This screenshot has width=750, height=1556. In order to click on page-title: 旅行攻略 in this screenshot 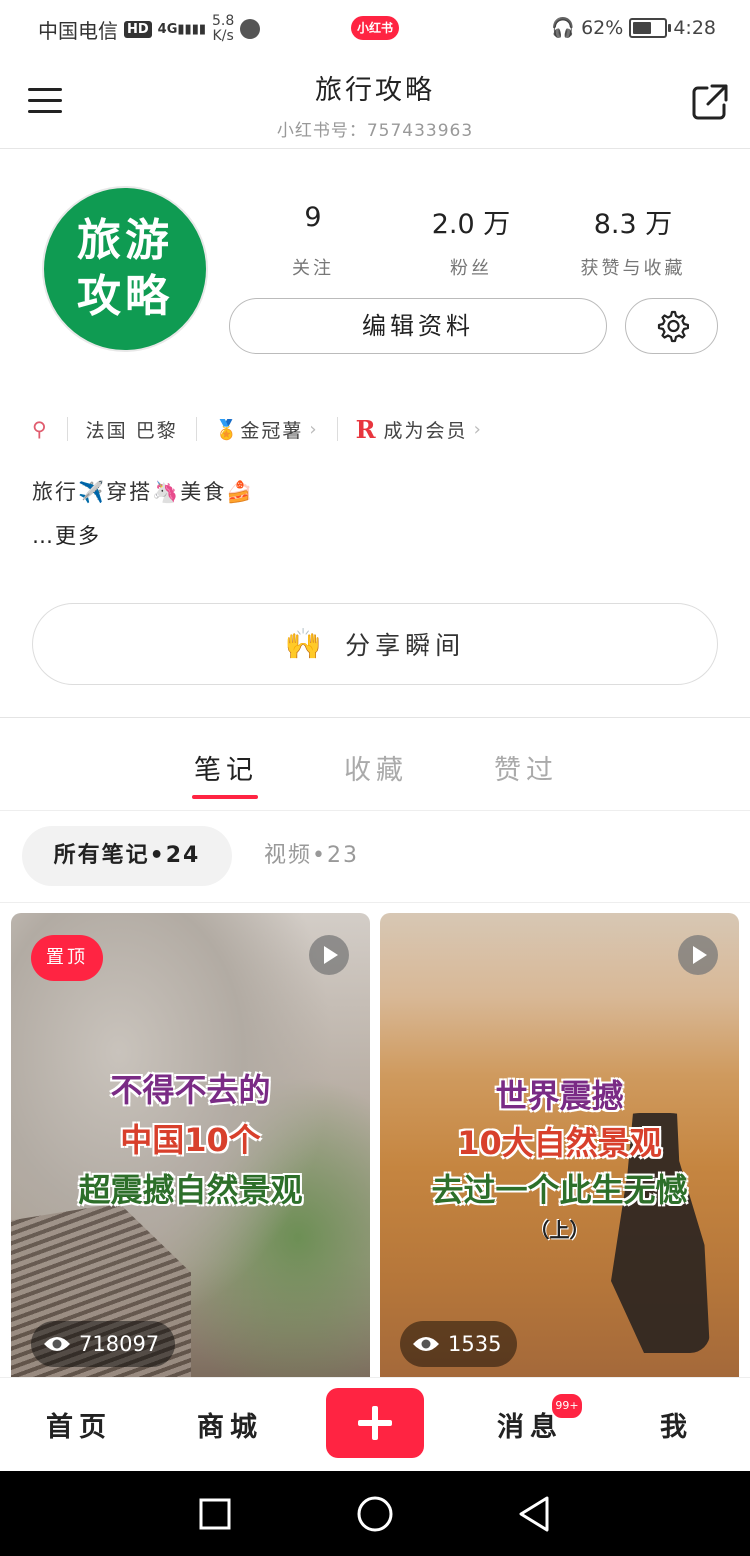, I will do `click(375, 90)`.